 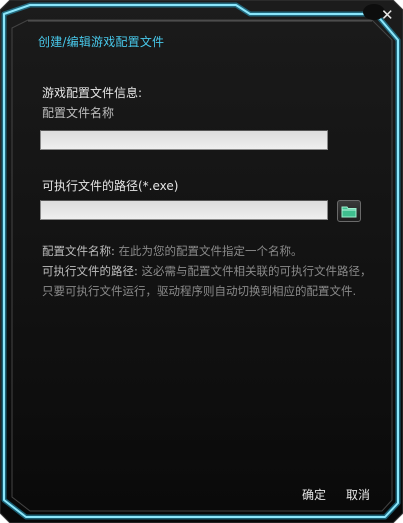 I want to click on help-name: 配置文件名称: 在此为您的配置文件指定一个名称。, so click(x=209, y=251).